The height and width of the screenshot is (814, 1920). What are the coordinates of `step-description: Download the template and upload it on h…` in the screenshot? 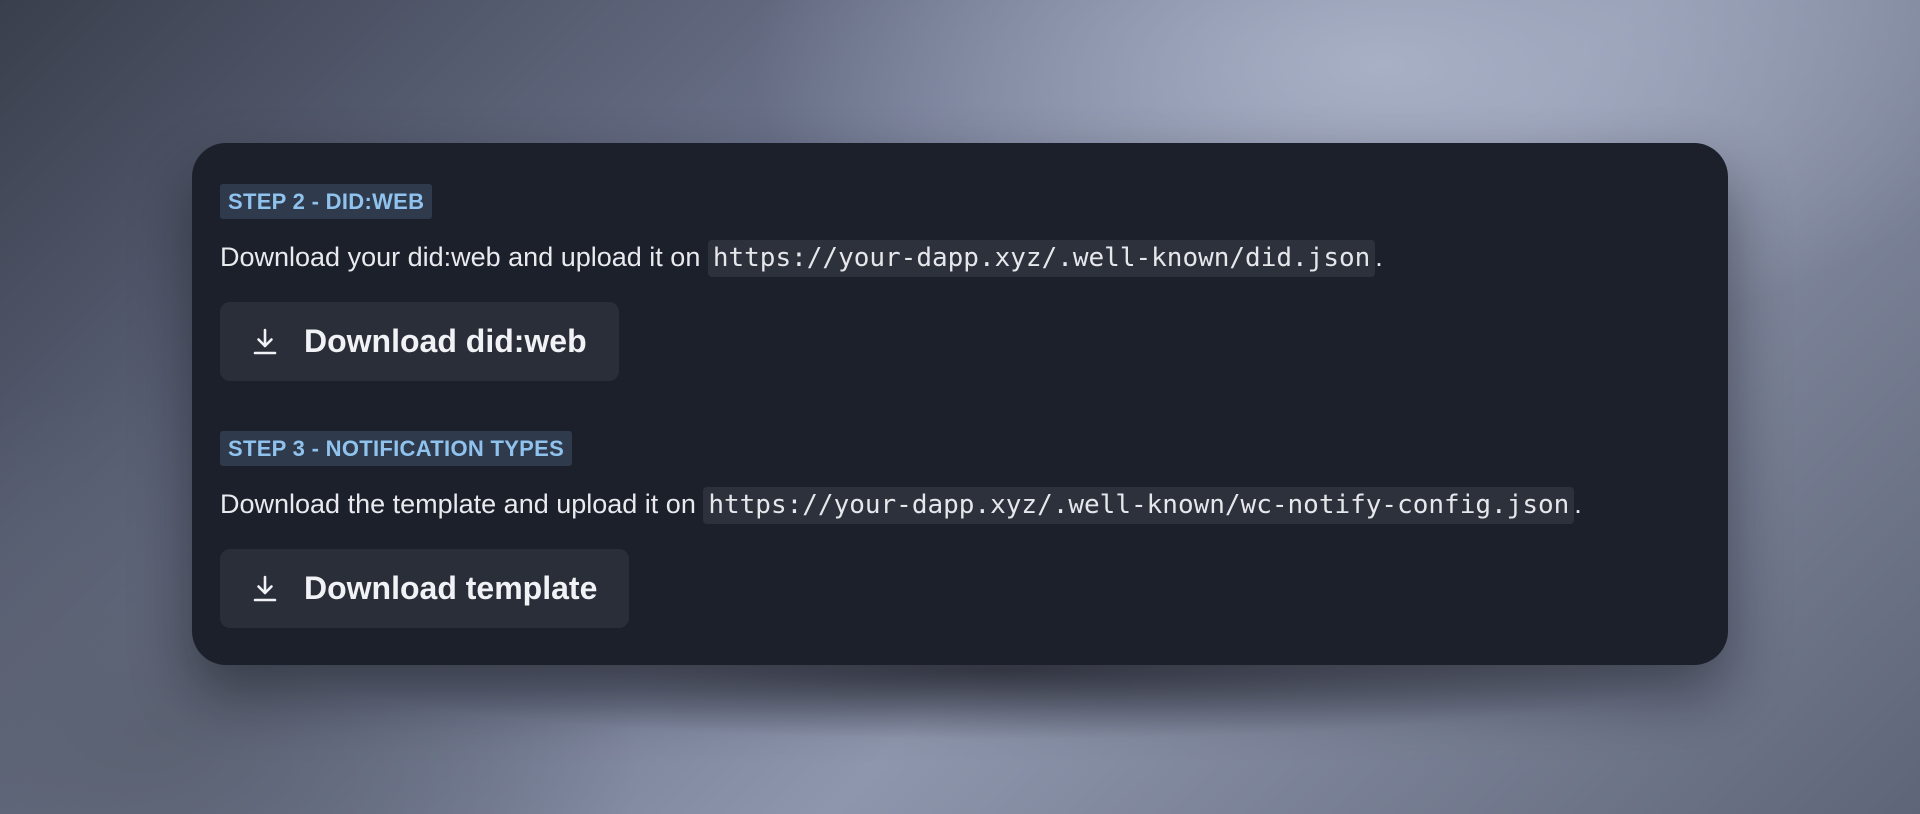 It's located at (960, 504).